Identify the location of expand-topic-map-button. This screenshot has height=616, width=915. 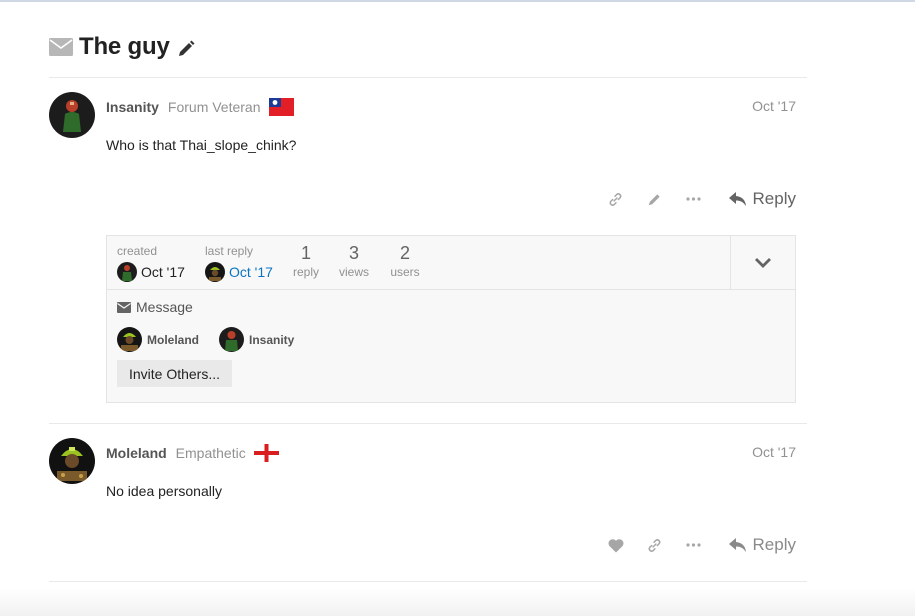
(762, 263).